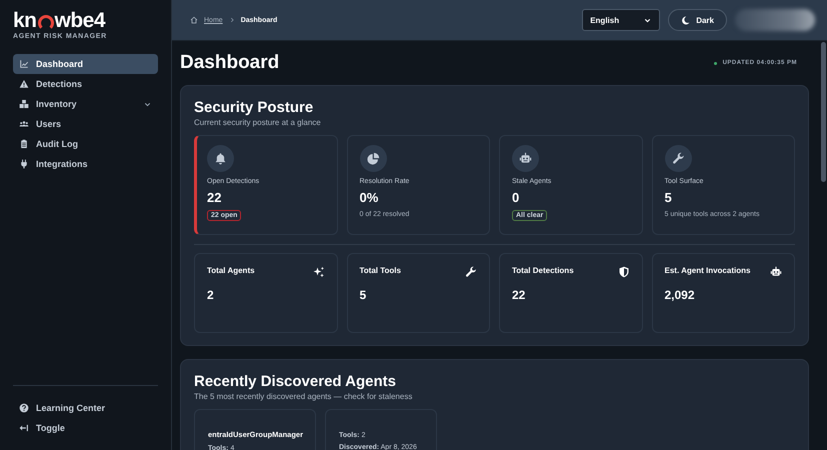 Image resolution: width=827 pixels, height=450 pixels. Describe the element at coordinates (624, 272) in the screenshot. I see `shield-icon` at that location.